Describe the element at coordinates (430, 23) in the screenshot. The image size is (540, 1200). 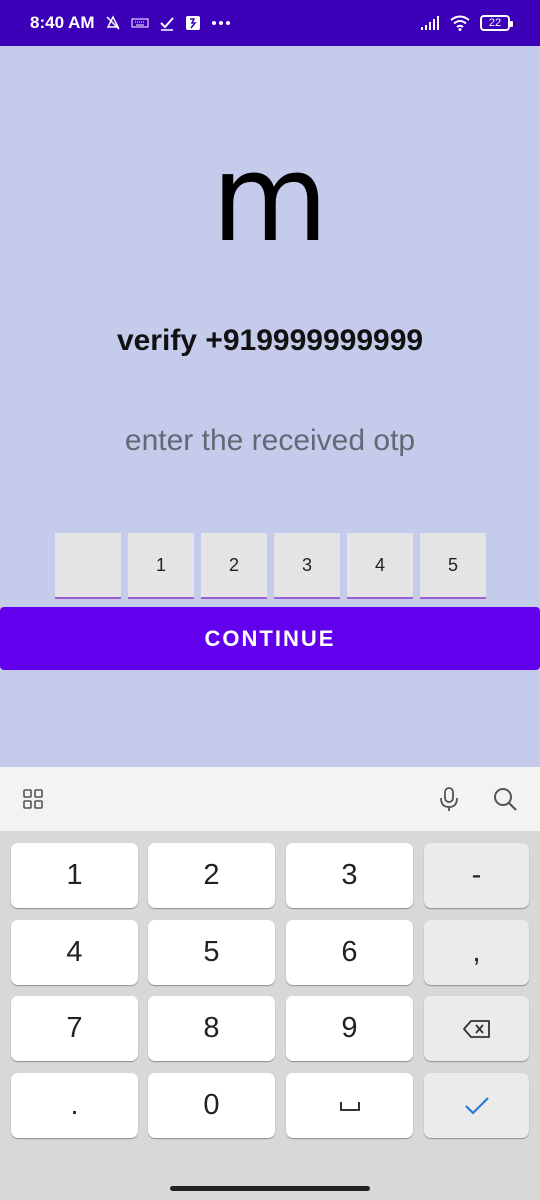
I see `signal-icon` at that location.